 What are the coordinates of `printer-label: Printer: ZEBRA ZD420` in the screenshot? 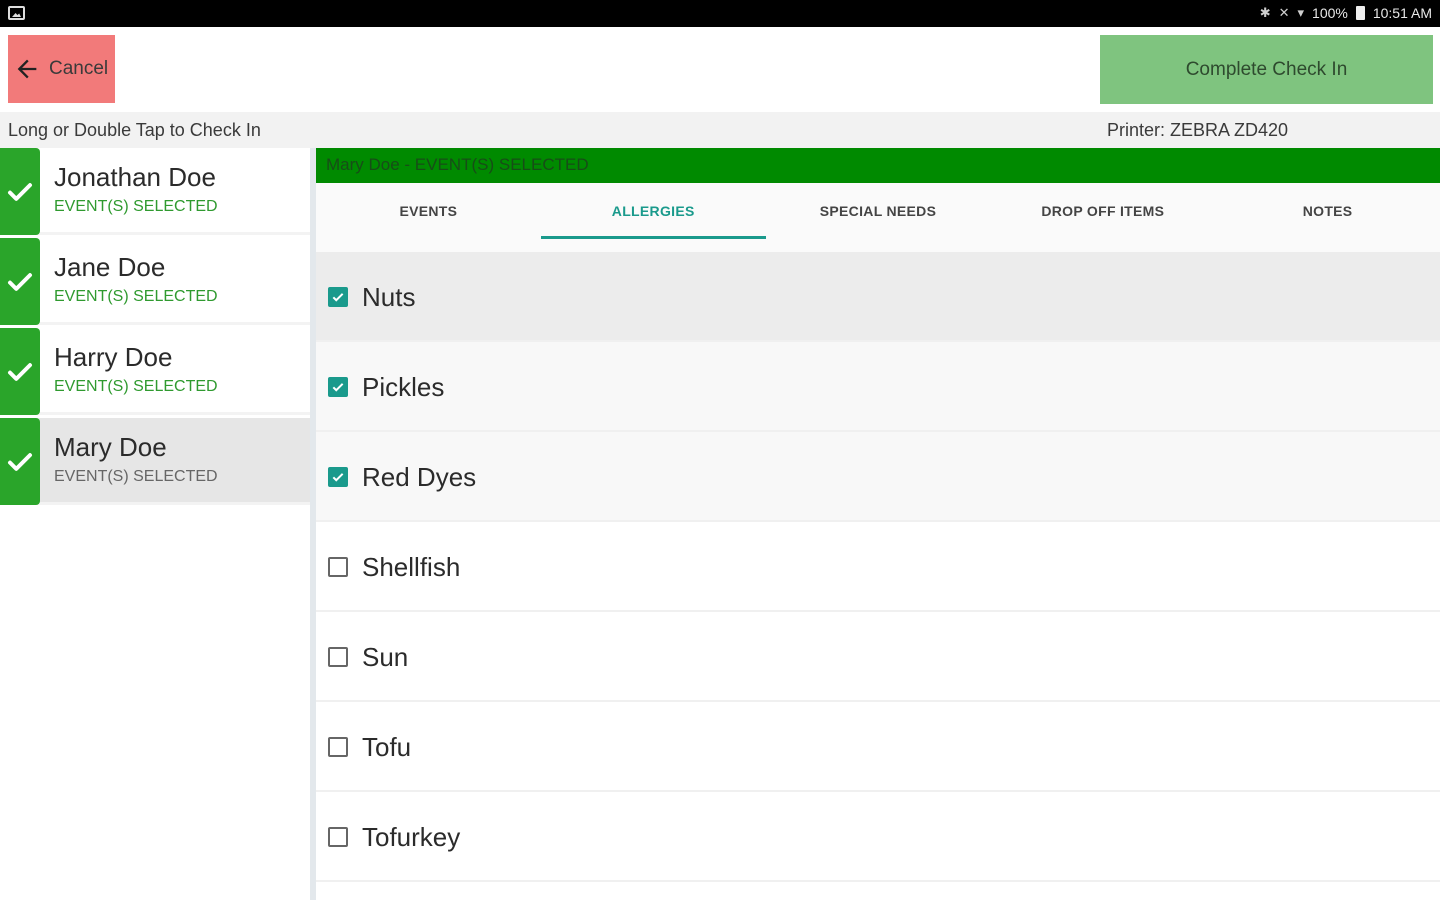 It's located at (1198, 130).